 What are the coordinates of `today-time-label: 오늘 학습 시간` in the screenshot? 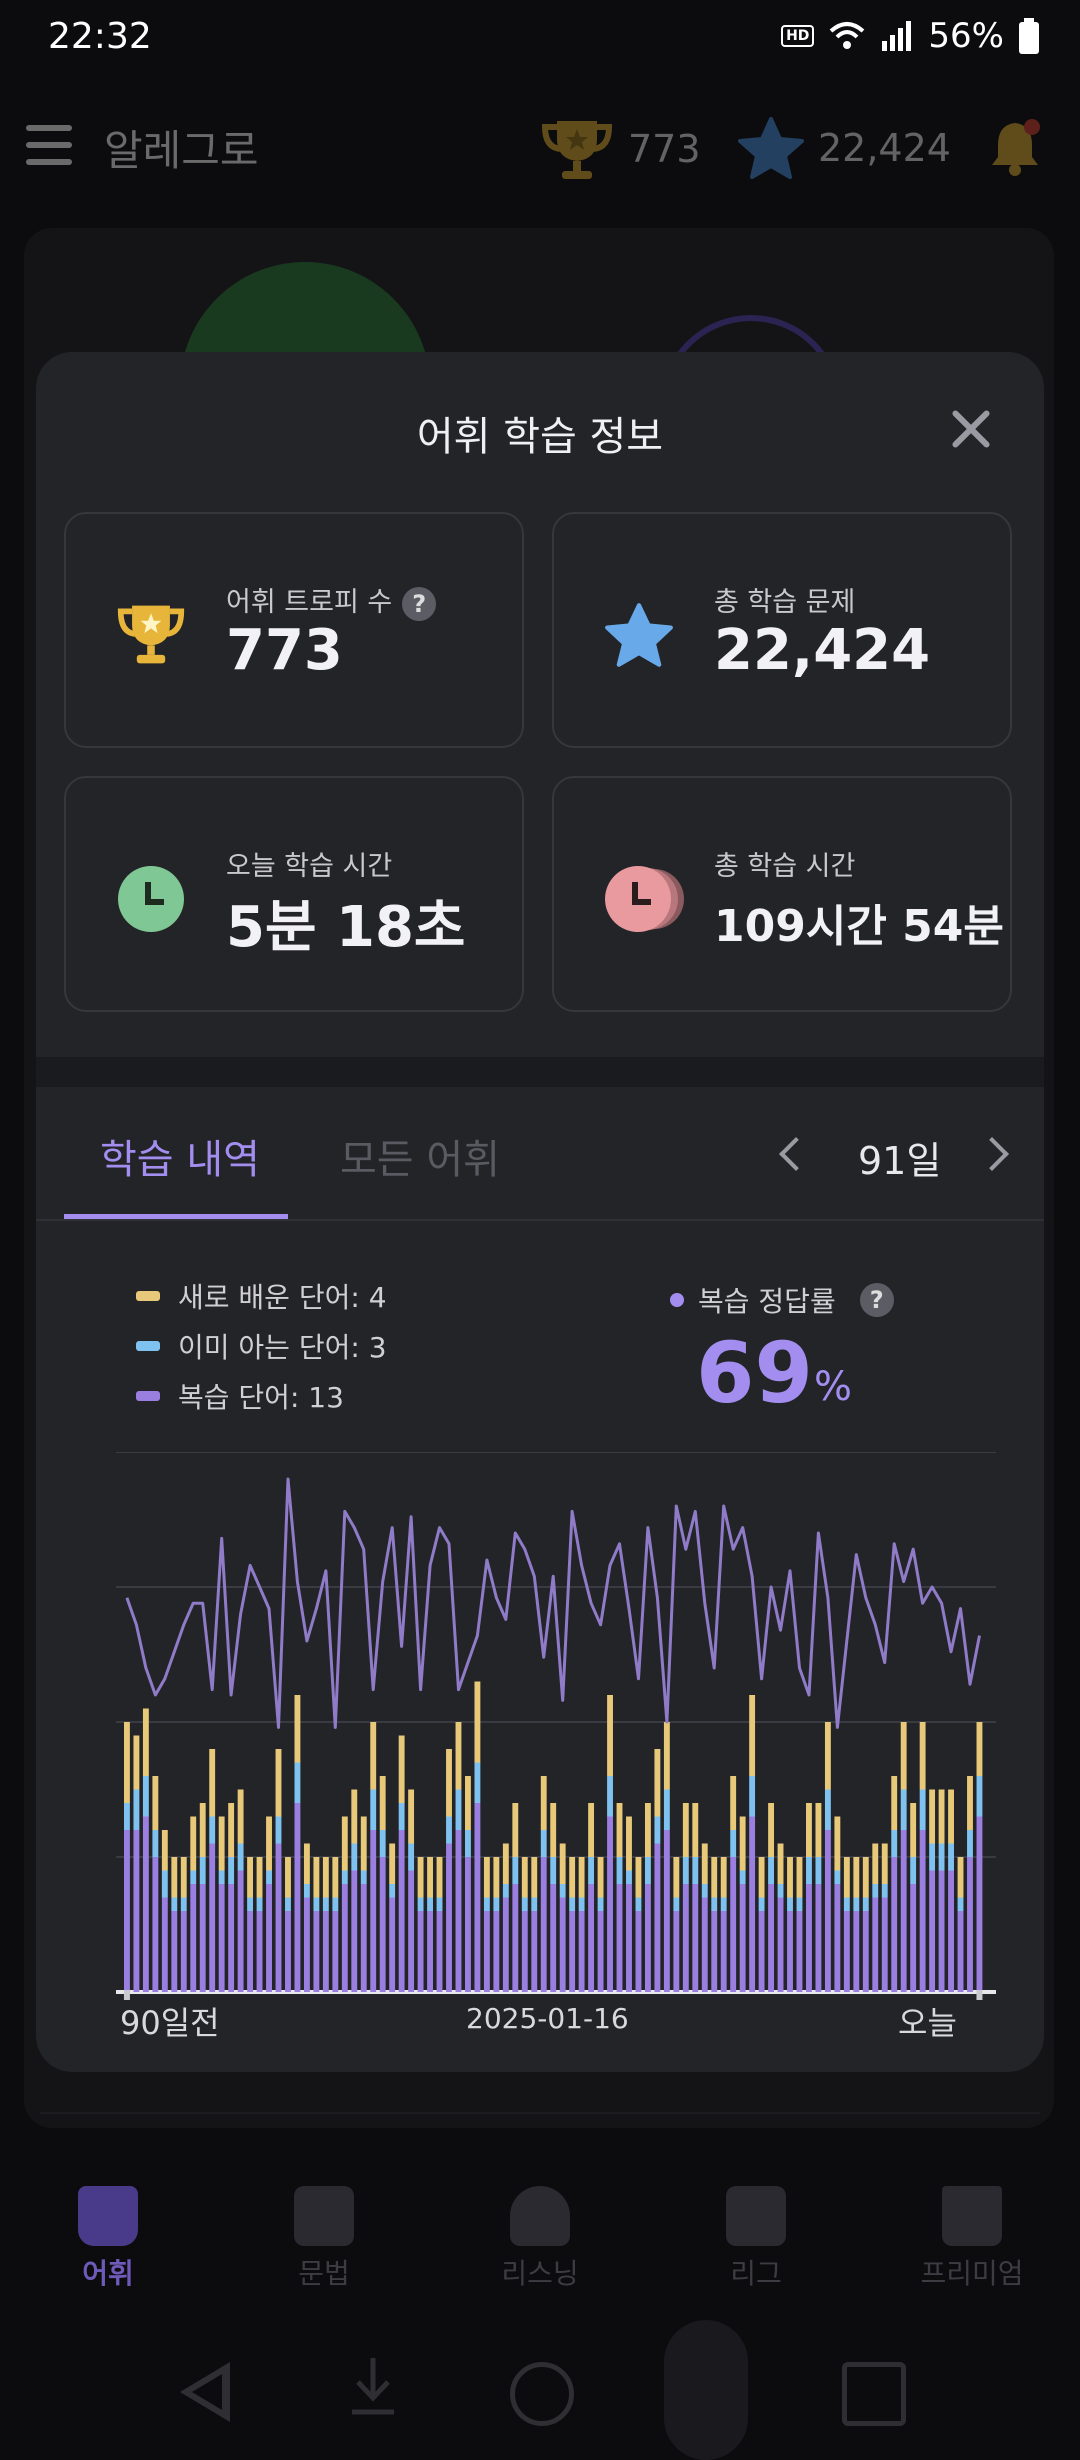 It's located at (309, 866).